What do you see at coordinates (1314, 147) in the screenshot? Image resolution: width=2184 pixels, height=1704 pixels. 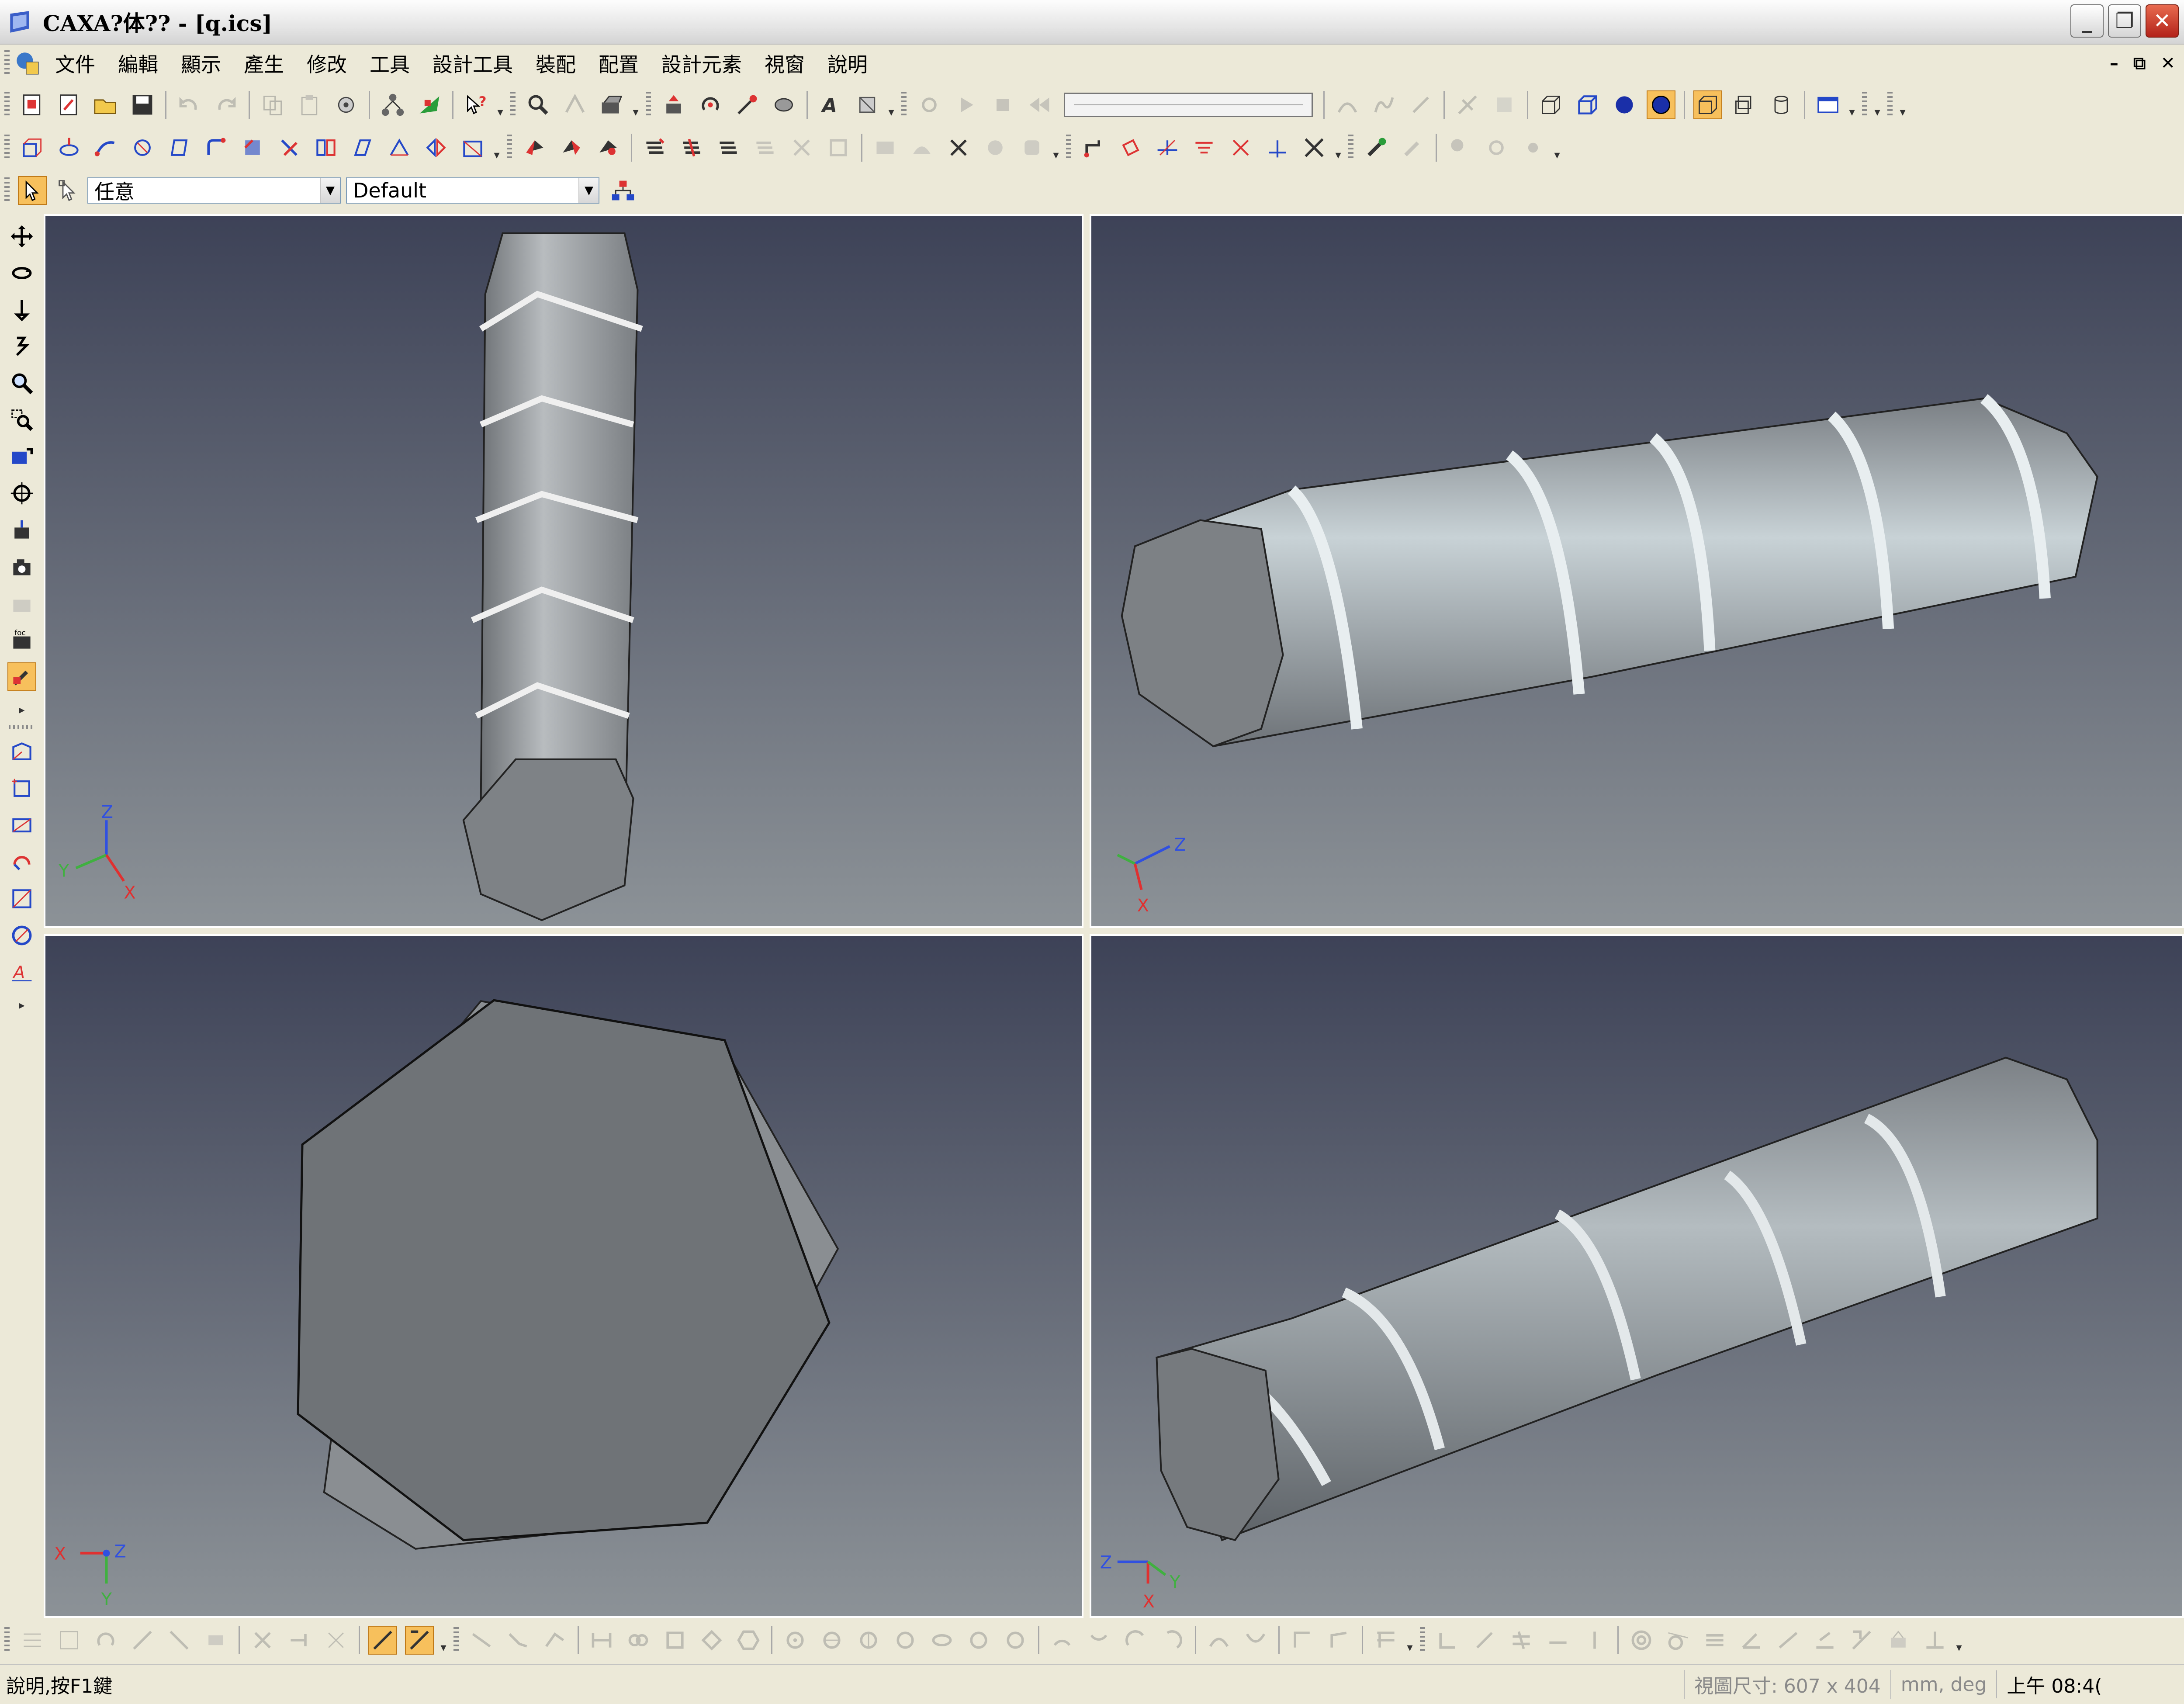 I see `curve-g-icon` at bounding box center [1314, 147].